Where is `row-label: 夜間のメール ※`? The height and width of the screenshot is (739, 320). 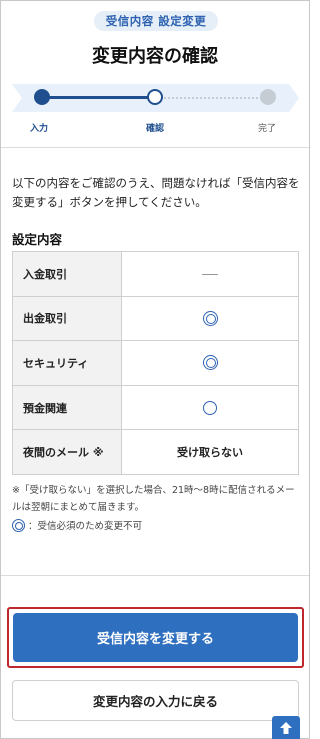 row-label: 夜間のメール ※ is located at coordinates (67, 452).